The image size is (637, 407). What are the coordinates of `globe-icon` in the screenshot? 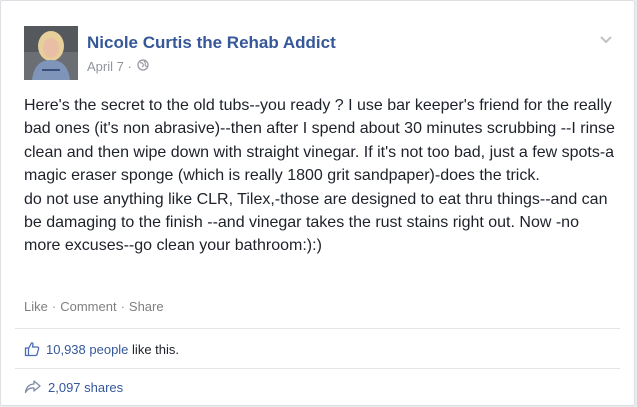 It's located at (143, 66).